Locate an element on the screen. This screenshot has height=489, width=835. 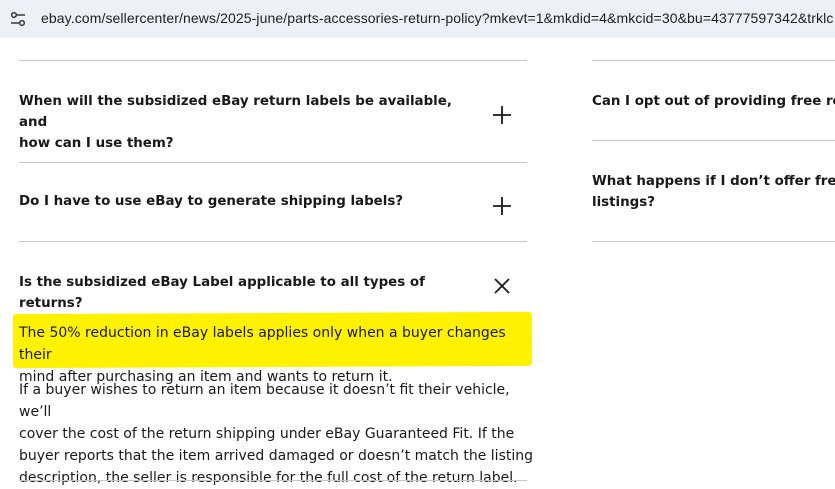
faq-question-right-2-line2: listings? is located at coordinates (623, 202).